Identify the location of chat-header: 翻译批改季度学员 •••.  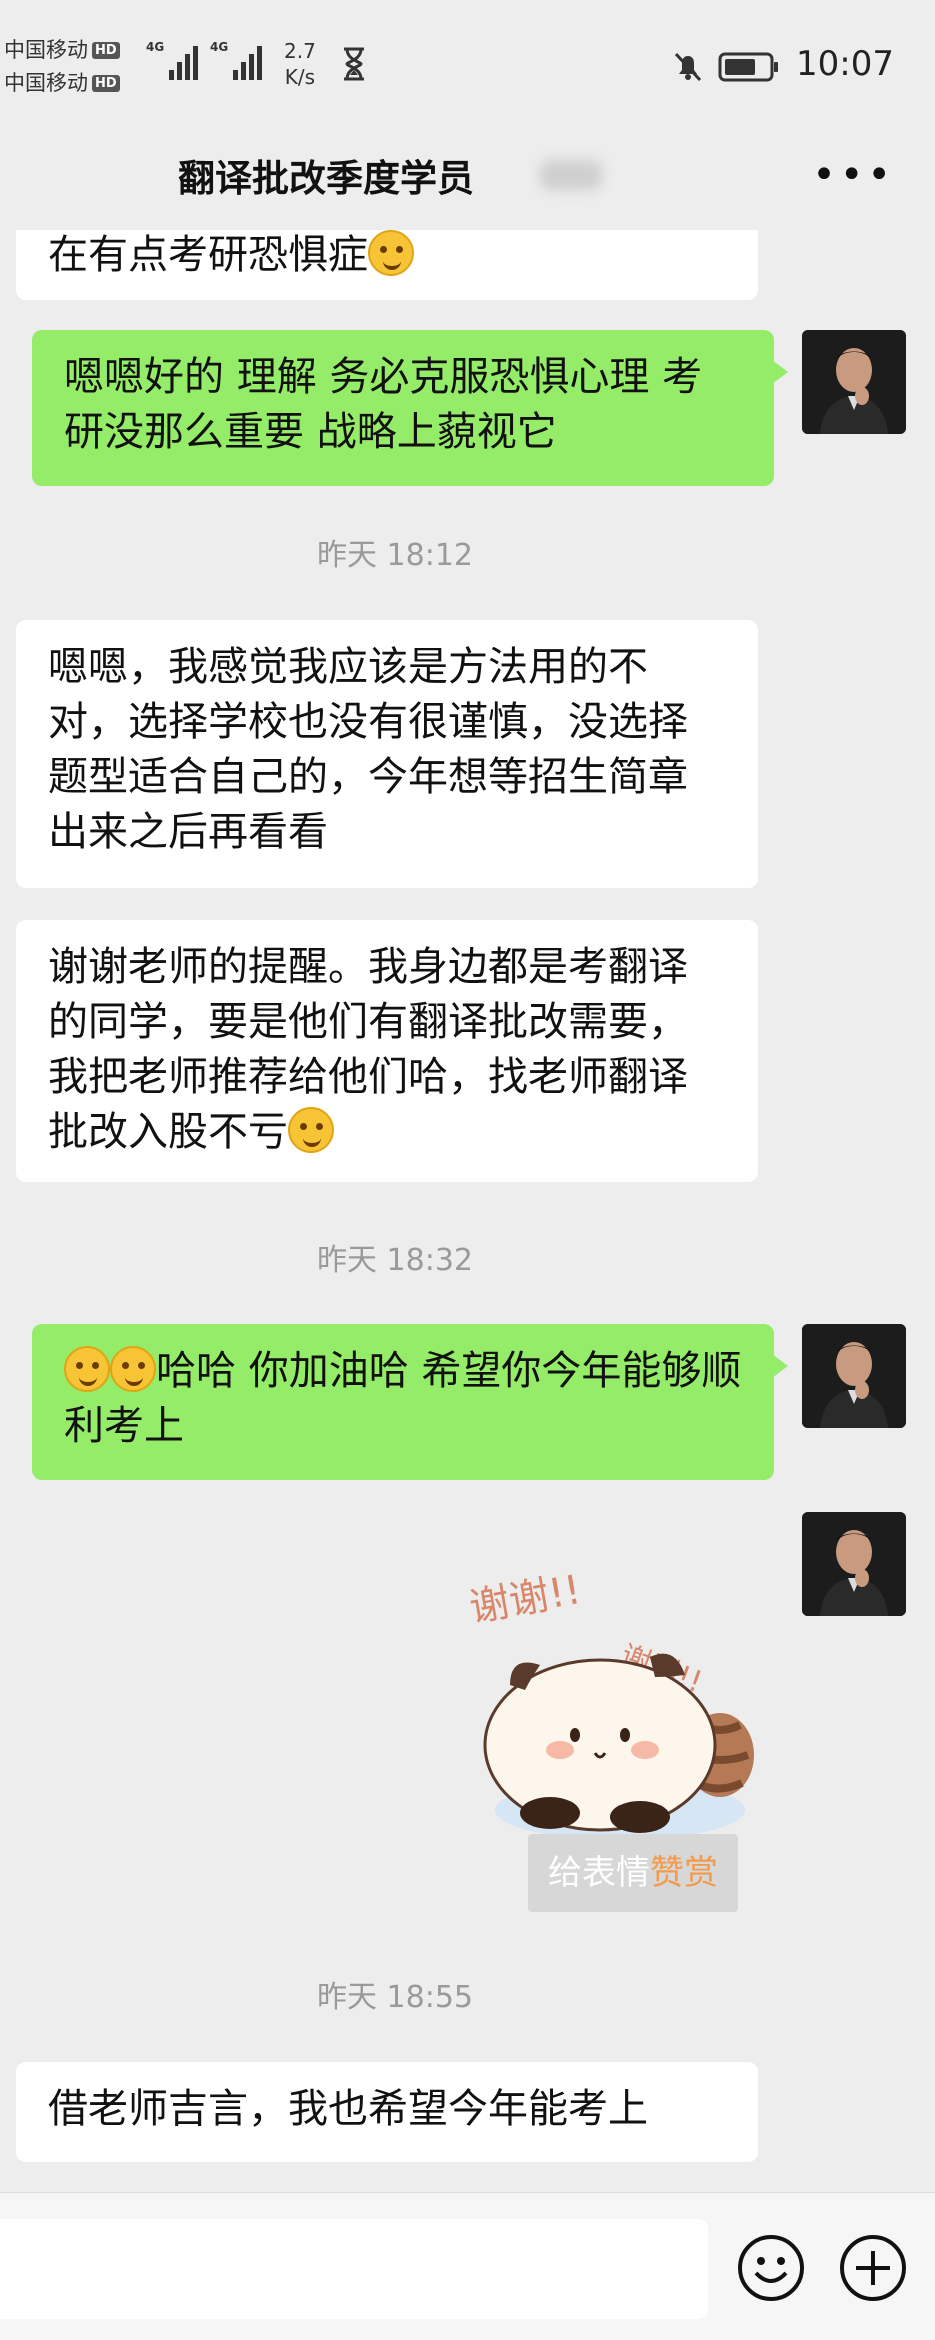
(467, 180).